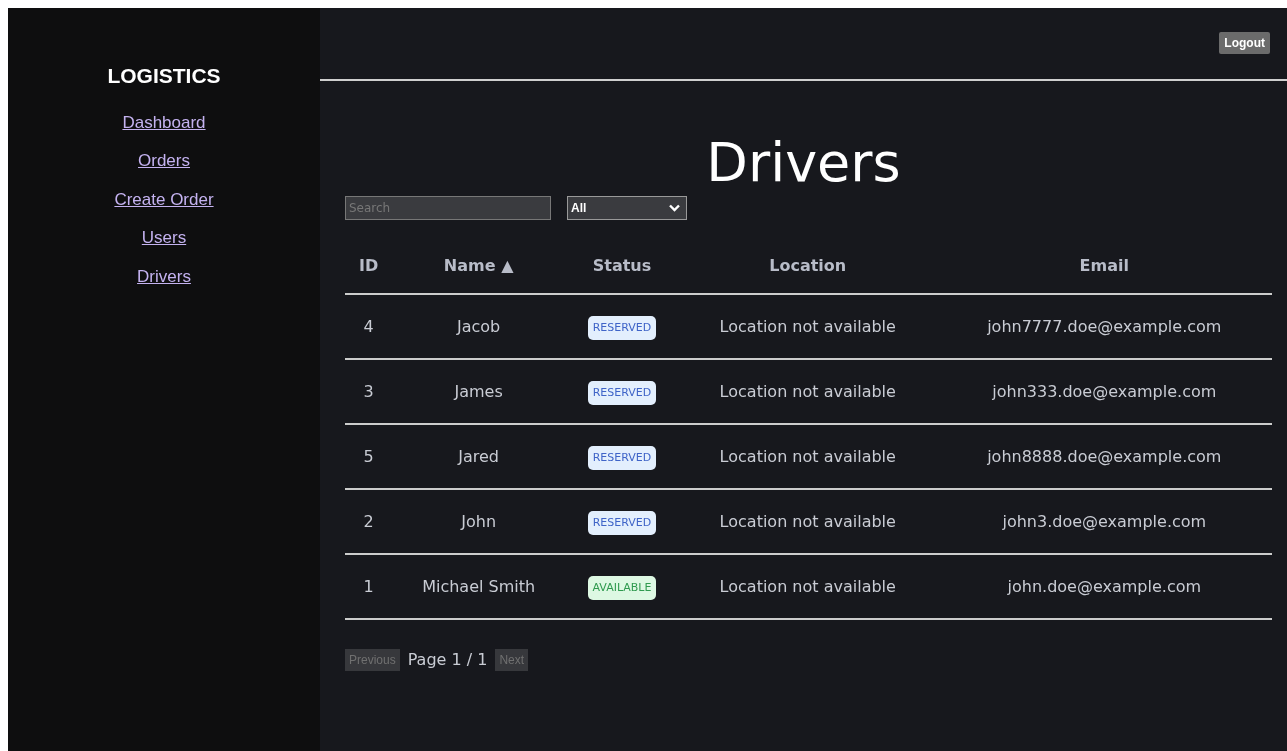  What do you see at coordinates (447, 660) in the screenshot?
I see `page-indicator: Page 1 / 1` at bounding box center [447, 660].